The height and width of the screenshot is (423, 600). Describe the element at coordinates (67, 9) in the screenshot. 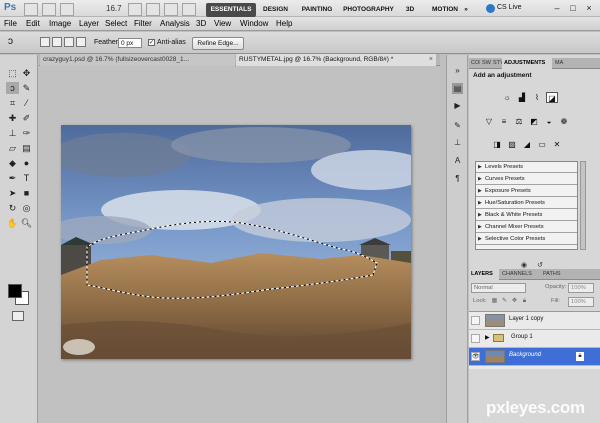

I see `view-extras-button` at that location.